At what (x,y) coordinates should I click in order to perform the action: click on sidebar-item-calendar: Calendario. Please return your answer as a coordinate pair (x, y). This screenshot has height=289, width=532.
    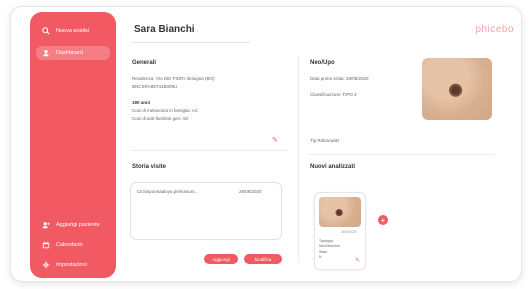
    Looking at the image, I should click on (73, 245).